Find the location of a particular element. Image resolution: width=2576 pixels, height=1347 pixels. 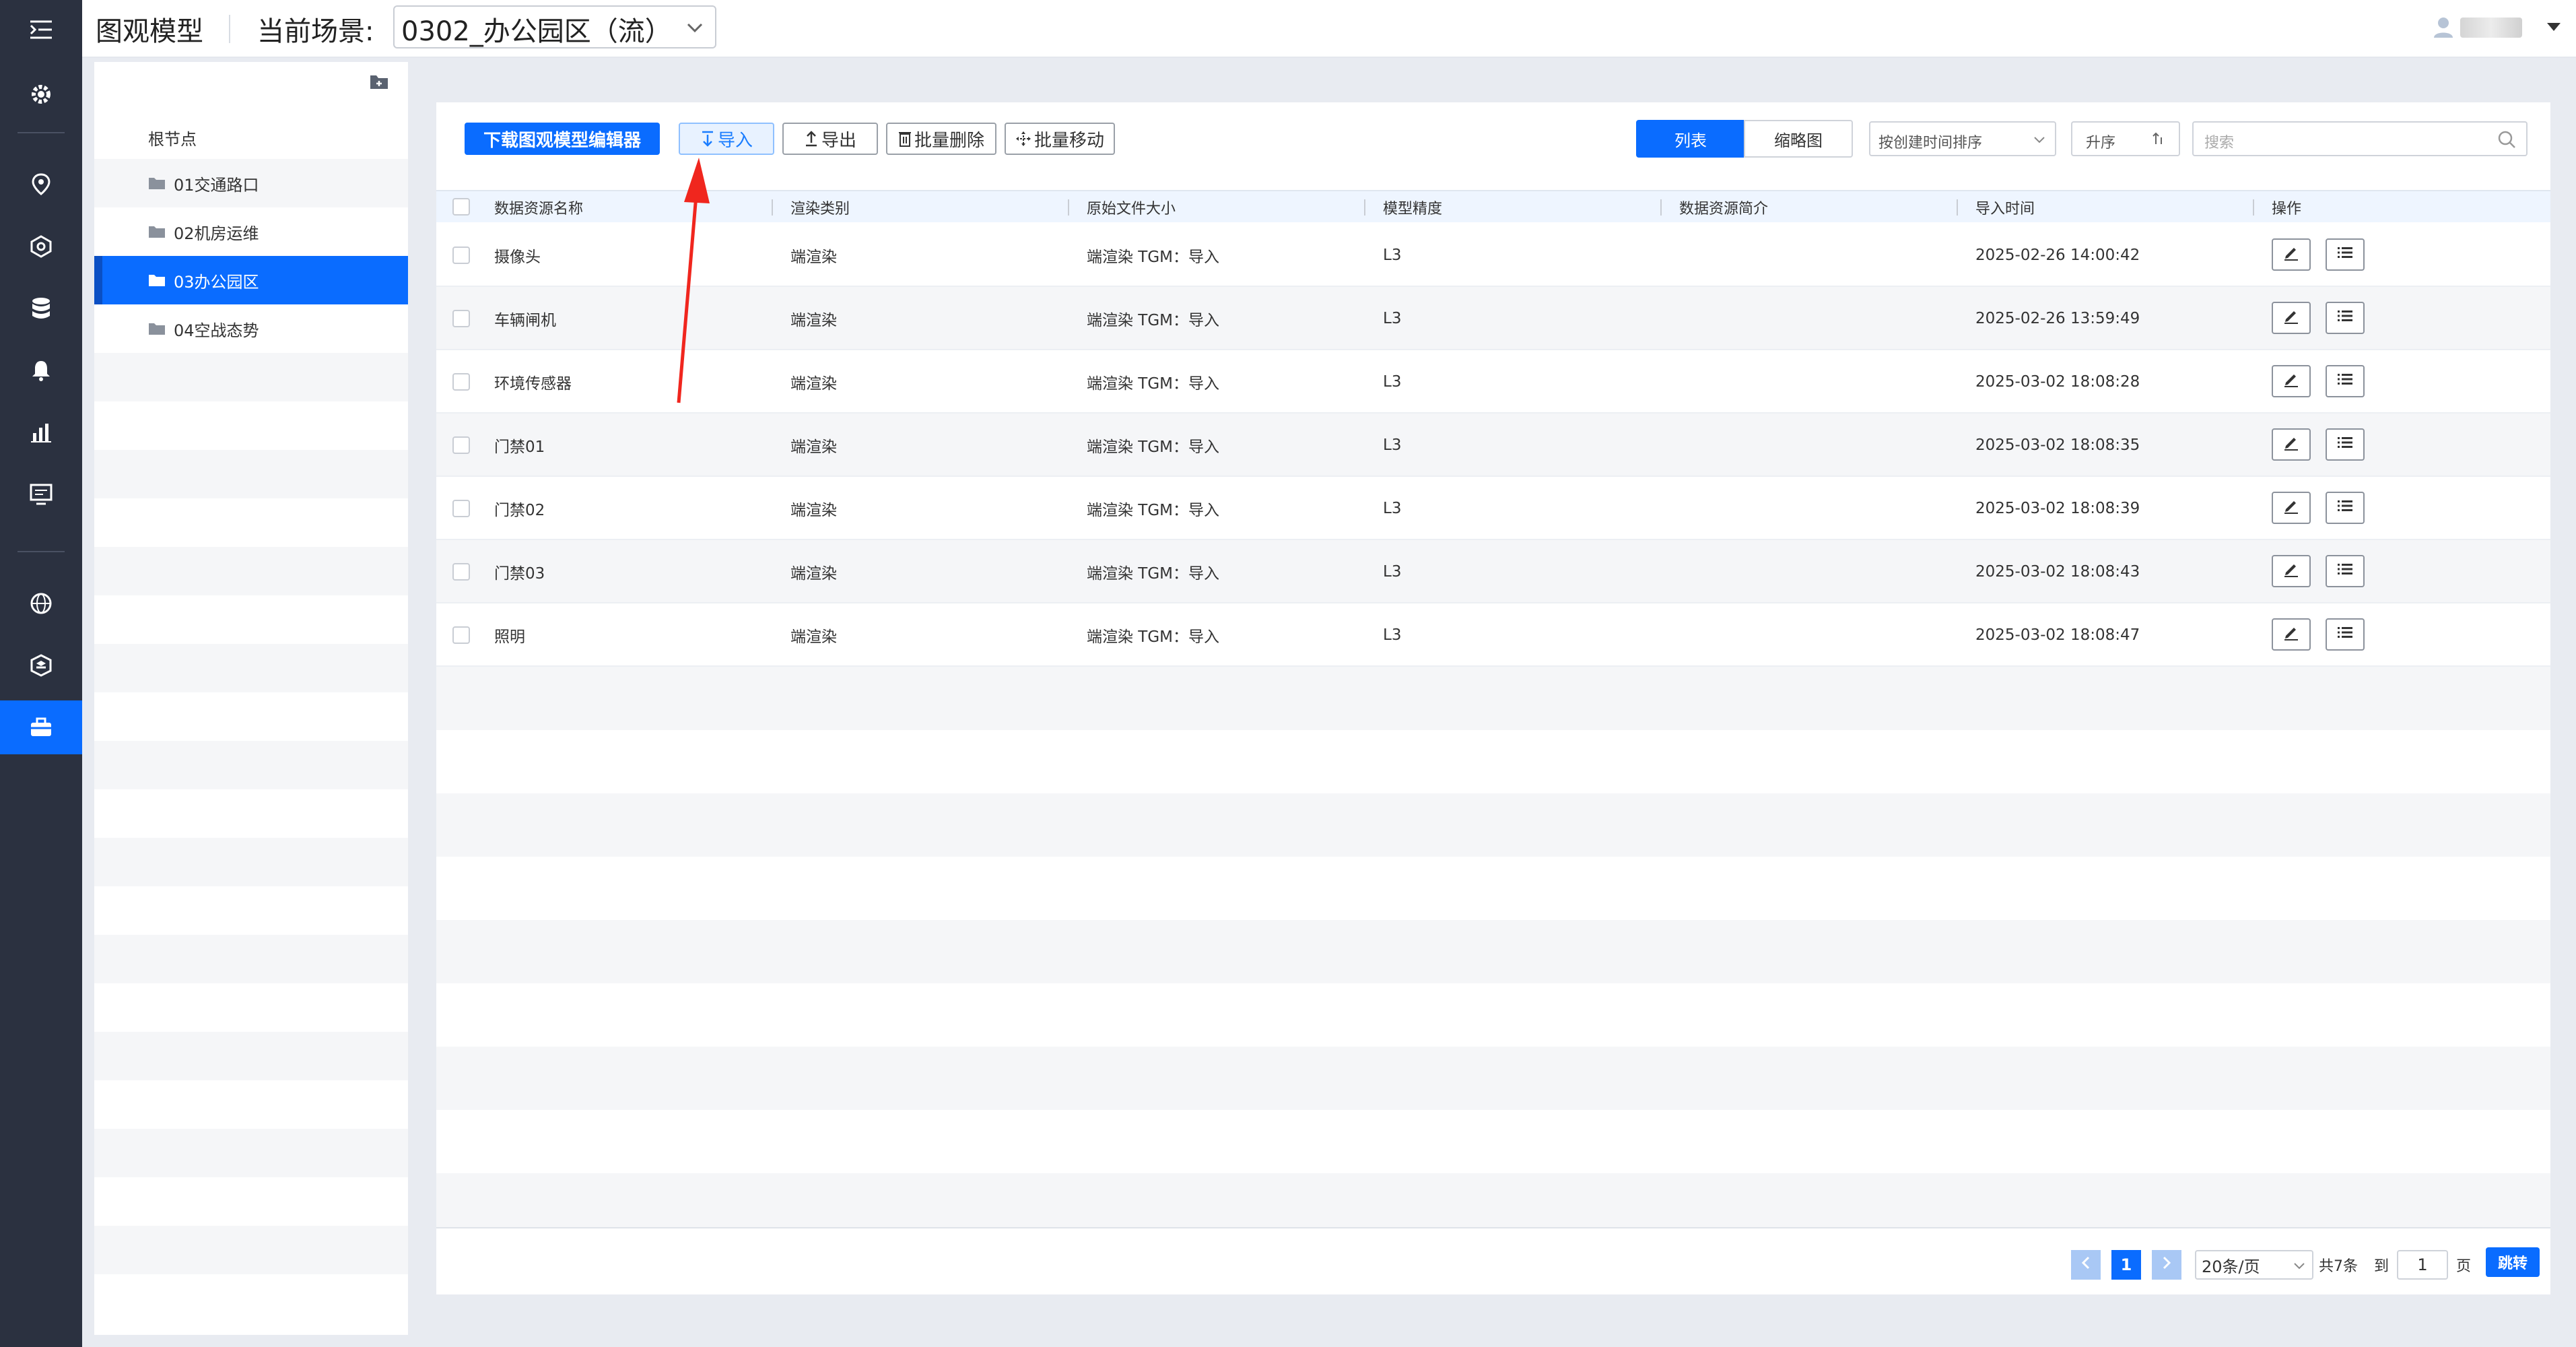

total-count: 共7条 is located at coordinates (2338, 1266).